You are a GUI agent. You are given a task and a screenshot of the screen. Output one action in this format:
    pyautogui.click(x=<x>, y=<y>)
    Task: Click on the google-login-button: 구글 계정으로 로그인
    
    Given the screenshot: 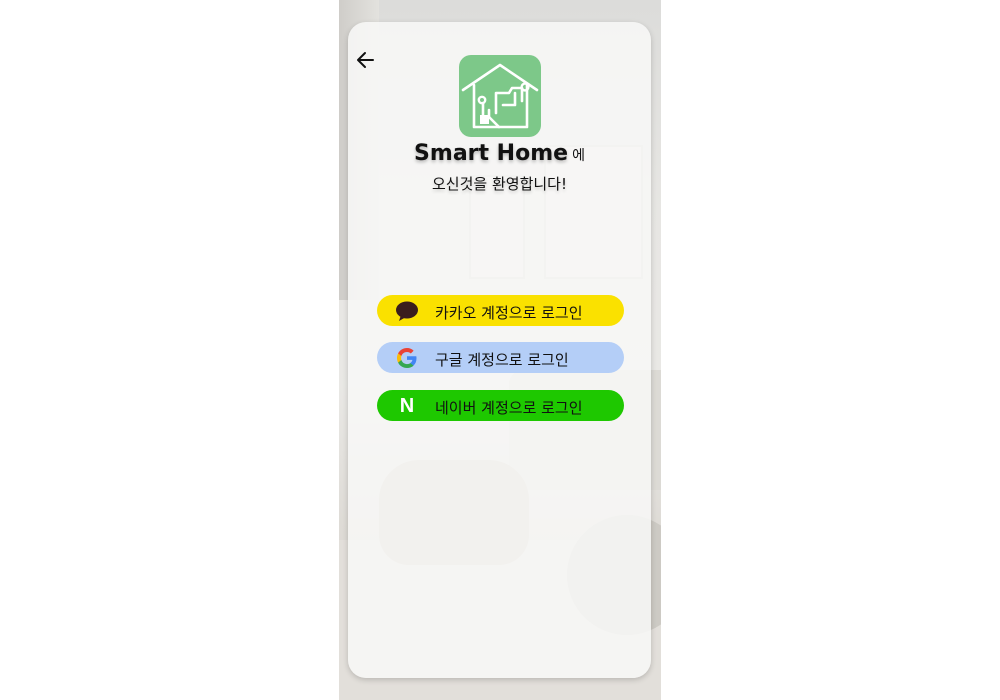 What is the action you would take?
    pyautogui.click(x=500, y=357)
    